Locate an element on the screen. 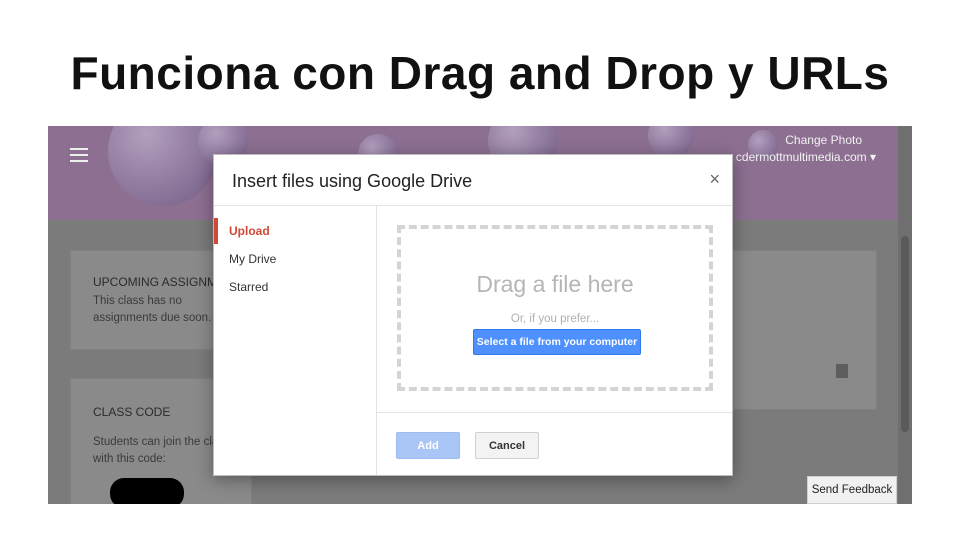 This screenshot has width=960, height=540. divider is located at coordinates (554, 412).